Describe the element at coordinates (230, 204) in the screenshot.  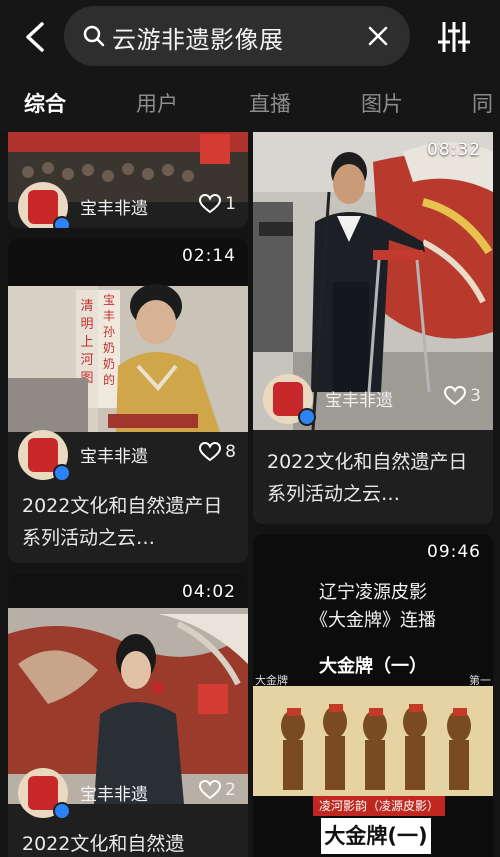
I see `like-count: 1` at that location.